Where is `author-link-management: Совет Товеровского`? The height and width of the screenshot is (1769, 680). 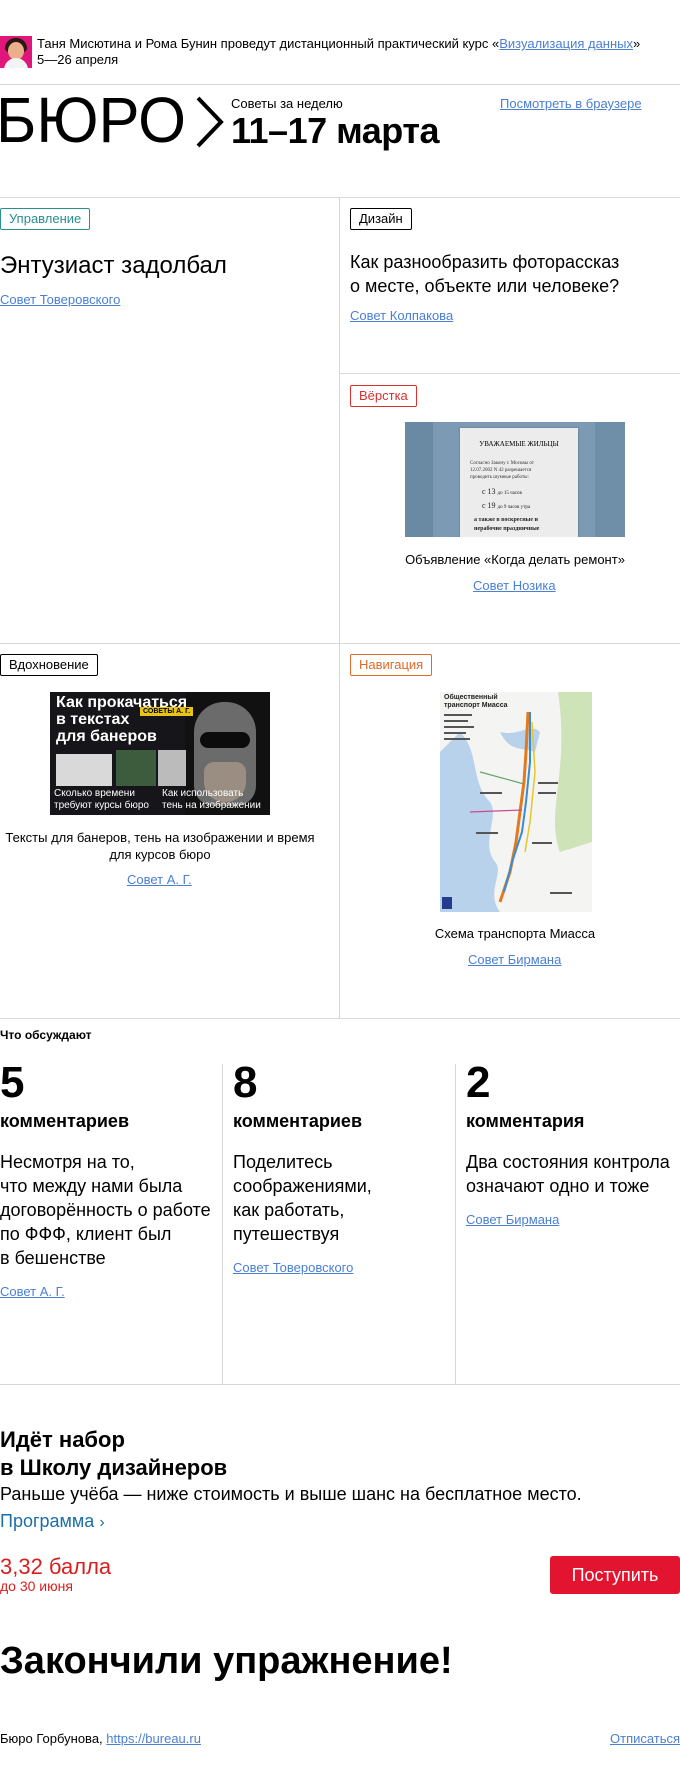
author-link-management: Совет Товеровского is located at coordinates (60, 299).